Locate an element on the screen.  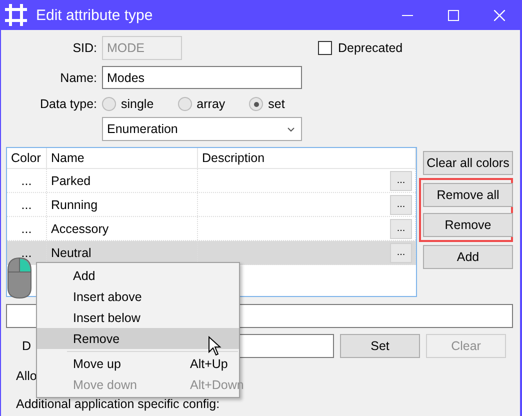
menu-item: Move up Alt+Up is located at coordinates (138, 363).